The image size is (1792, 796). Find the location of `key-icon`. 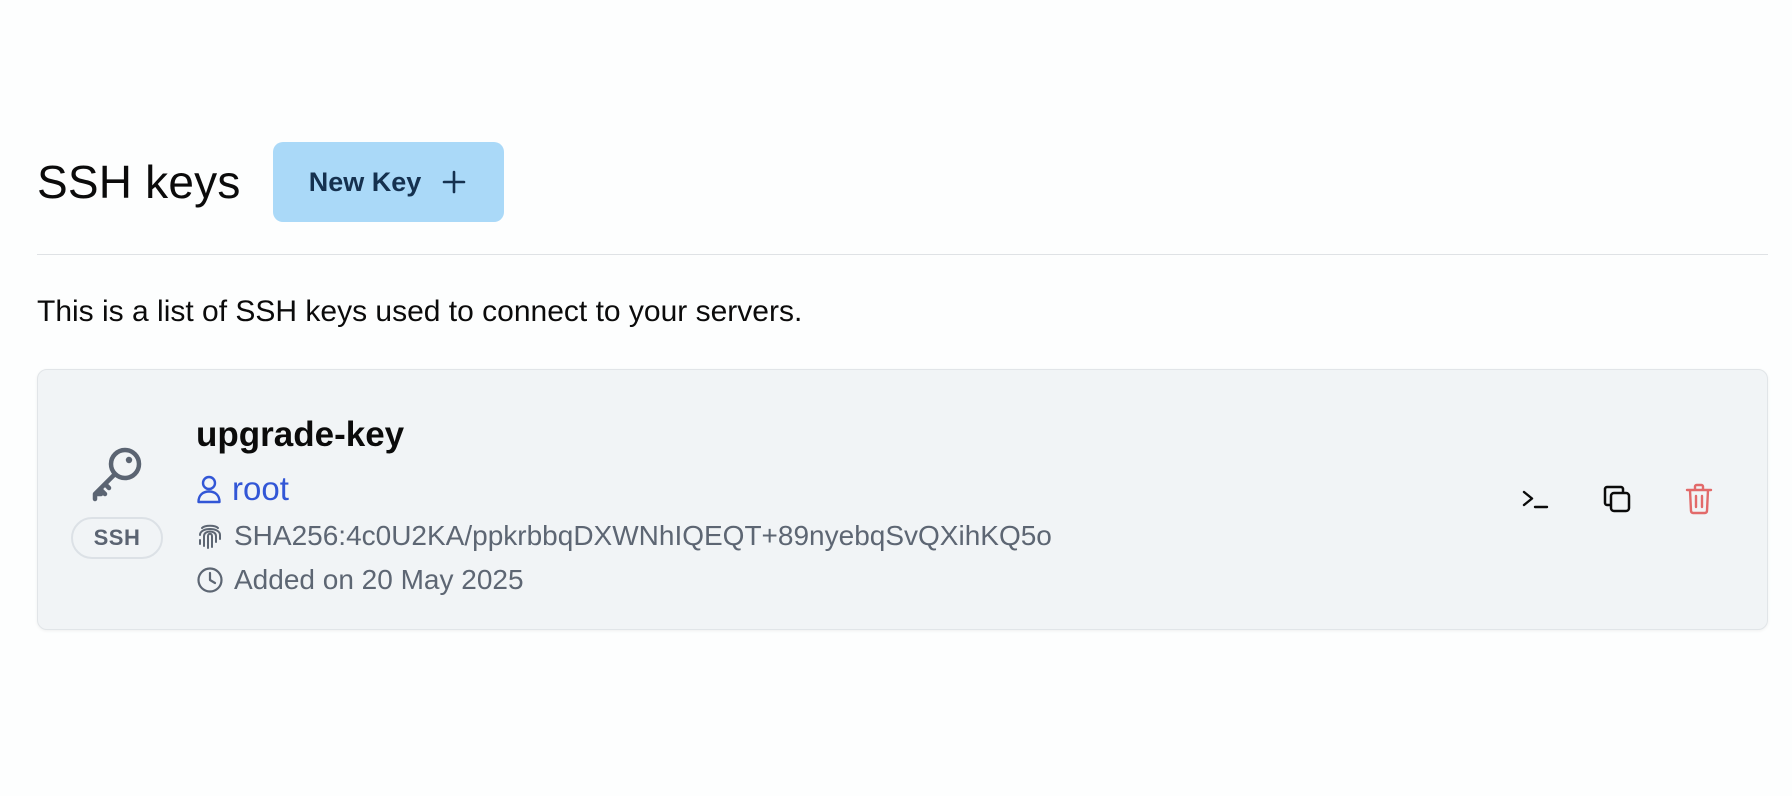

key-icon is located at coordinates (117, 472).